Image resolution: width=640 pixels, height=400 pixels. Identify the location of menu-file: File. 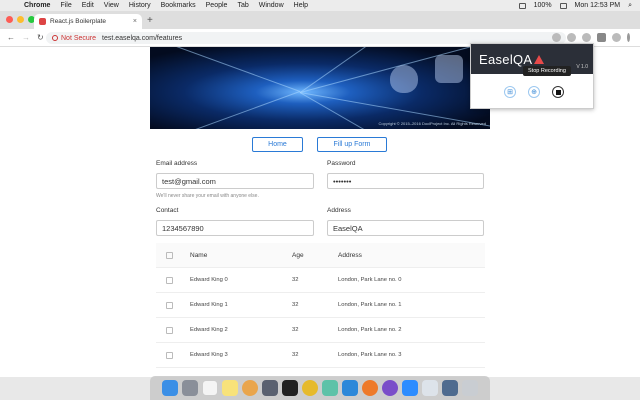
(65, 5).